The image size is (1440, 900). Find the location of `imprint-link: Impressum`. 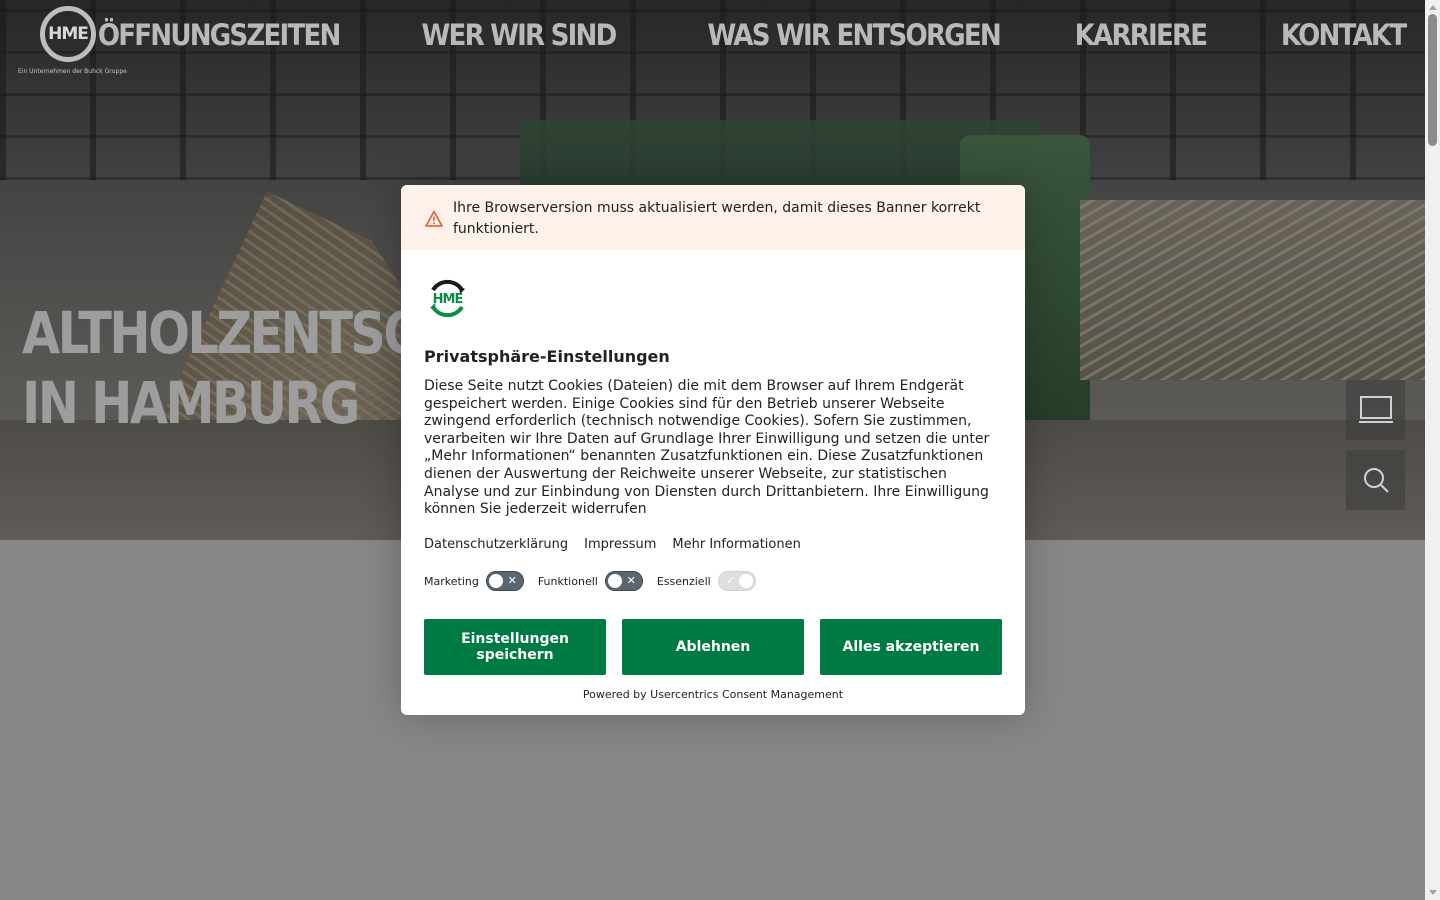

imprint-link: Impressum is located at coordinates (620, 544).